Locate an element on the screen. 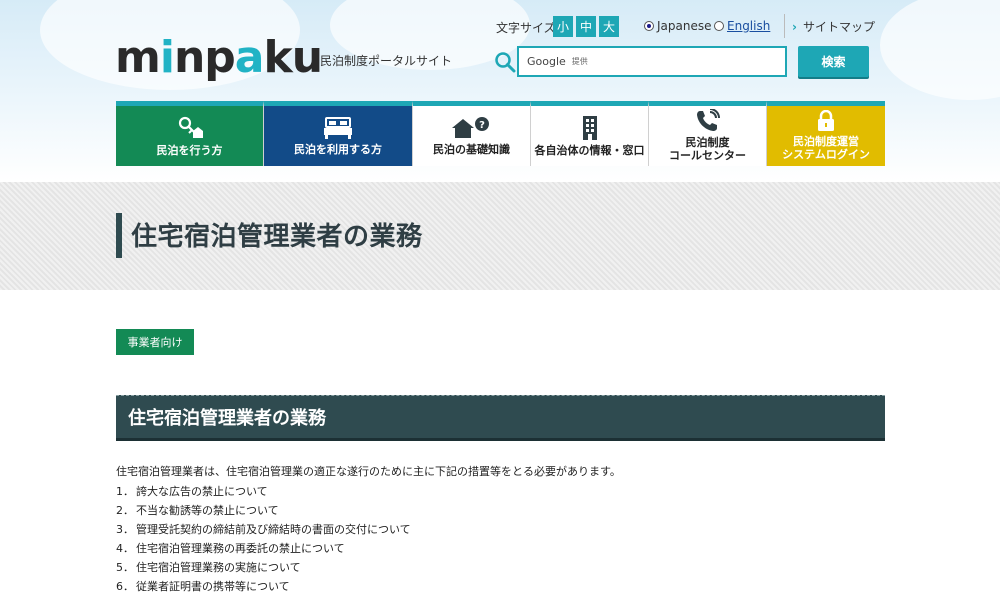 This screenshot has width=1000, height=594. nav-item-label: 民泊を利用する方 is located at coordinates (338, 149).